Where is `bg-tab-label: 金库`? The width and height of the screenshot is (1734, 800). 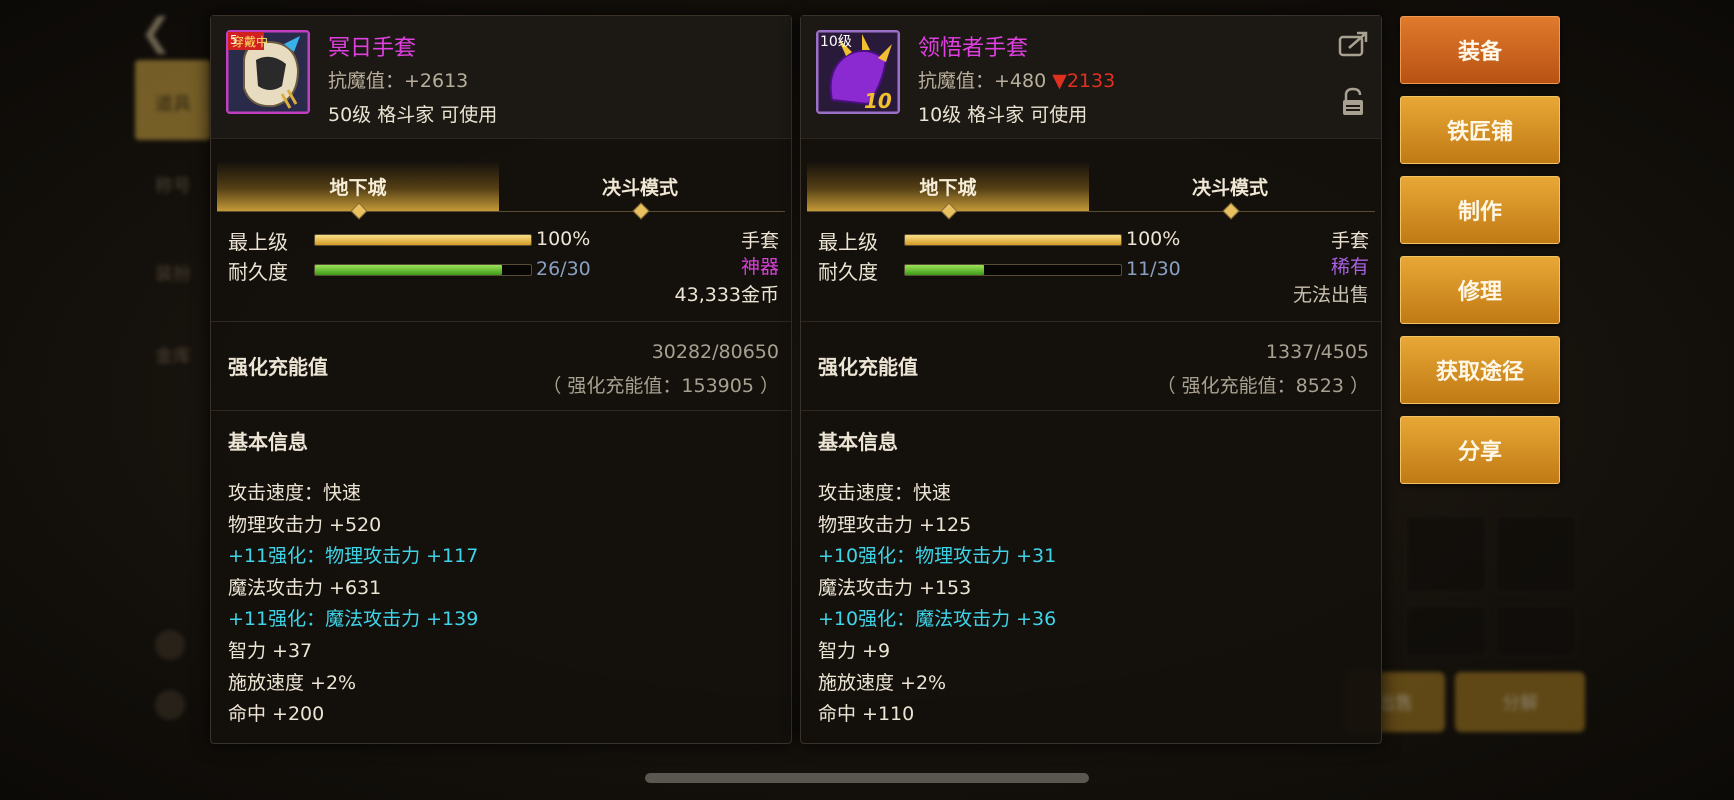 bg-tab-label: 金库 is located at coordinates (173, 356).